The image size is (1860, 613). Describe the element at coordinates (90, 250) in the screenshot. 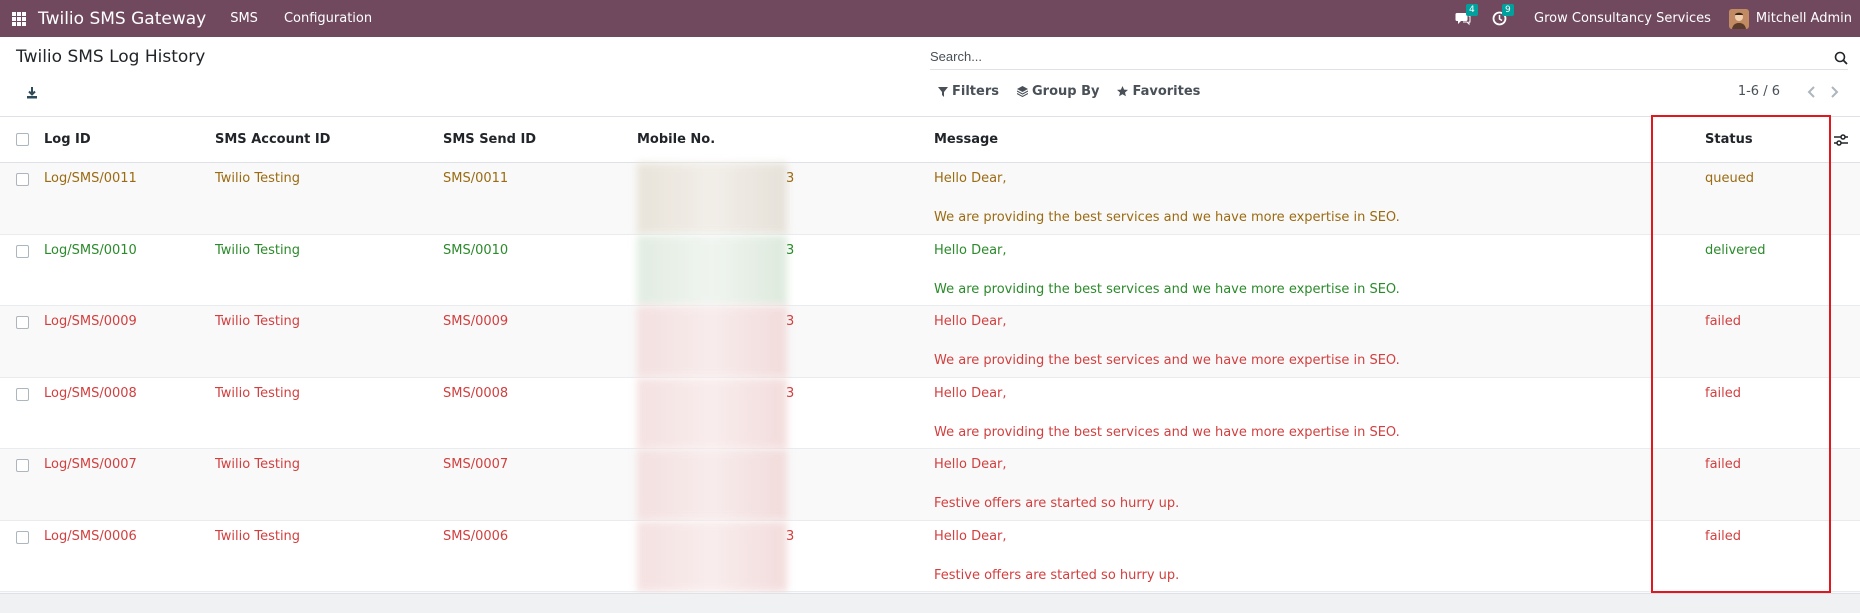

I see `log-id-cell: Log/SMS/0010` at that location.